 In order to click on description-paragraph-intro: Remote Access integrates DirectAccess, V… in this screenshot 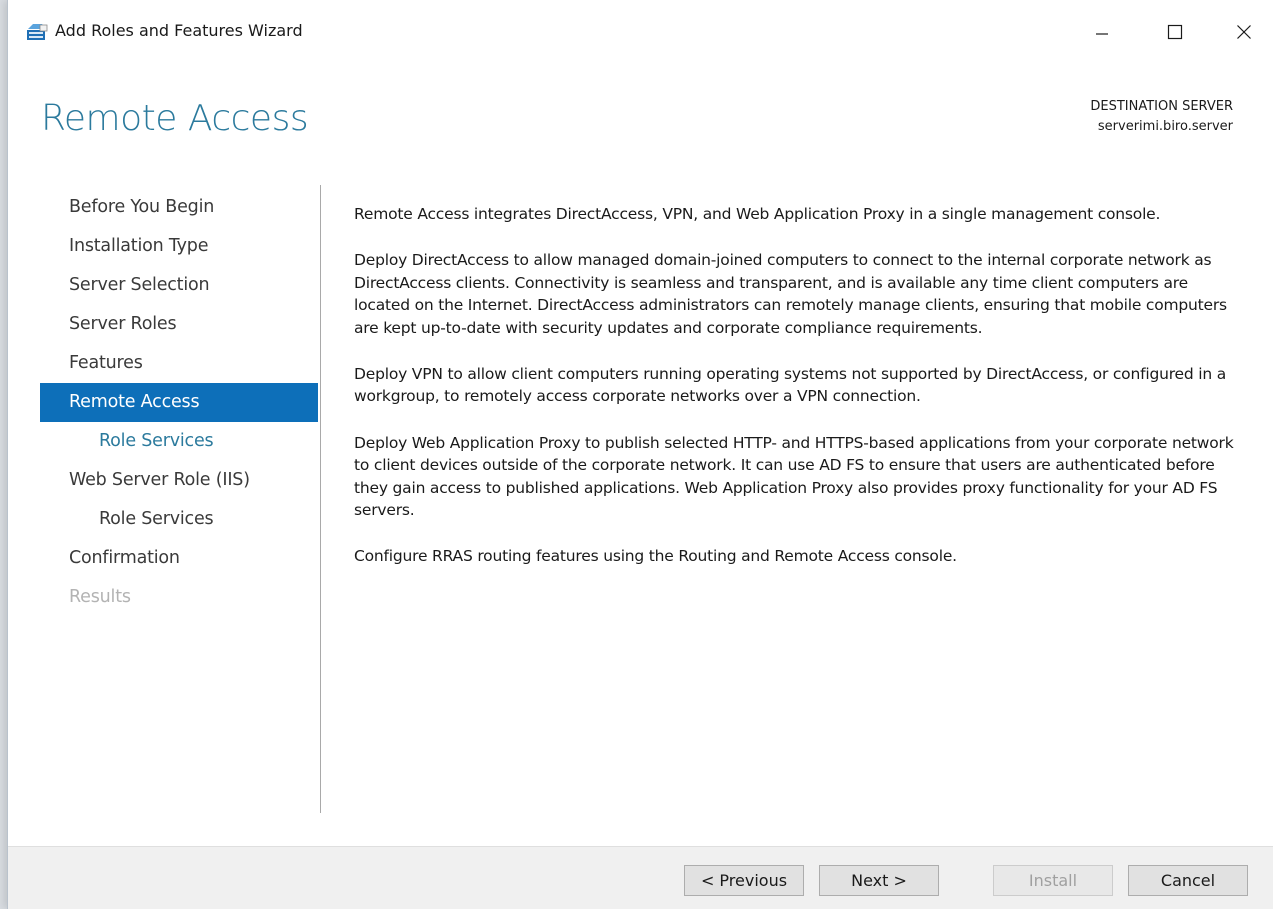, I will do `click(757, 214)`.